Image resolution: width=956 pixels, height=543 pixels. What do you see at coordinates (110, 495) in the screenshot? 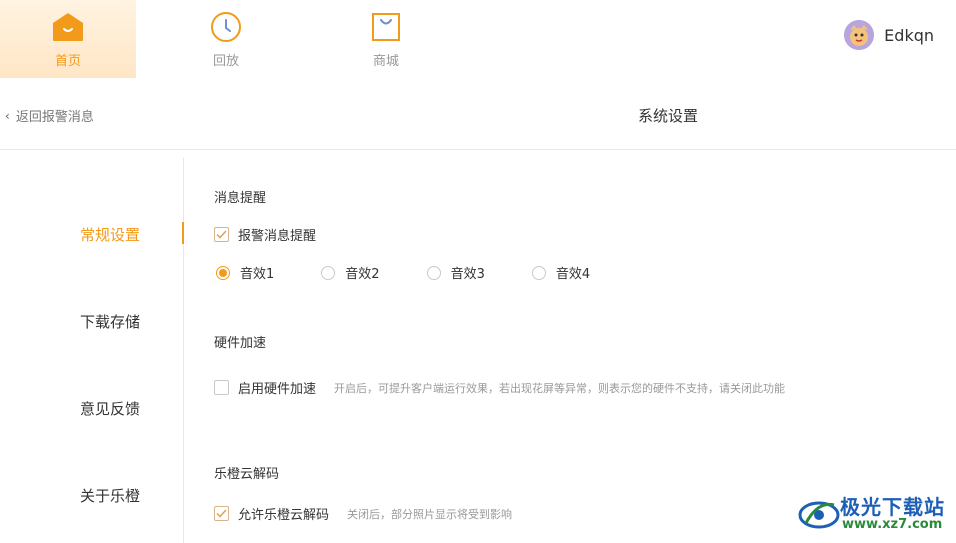
I see `sidebar-item-about: 关于乐橙` at bounding box center [110, 495].